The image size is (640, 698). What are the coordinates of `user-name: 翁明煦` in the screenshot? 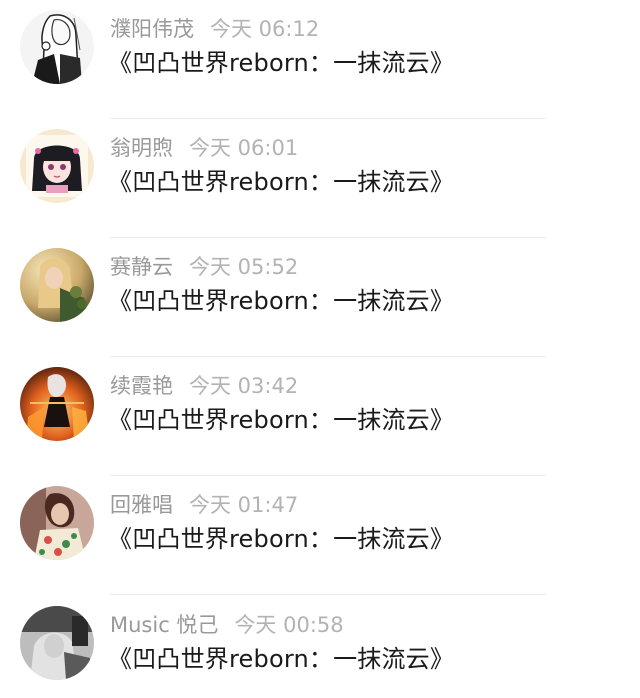 It's located at (141, 148).